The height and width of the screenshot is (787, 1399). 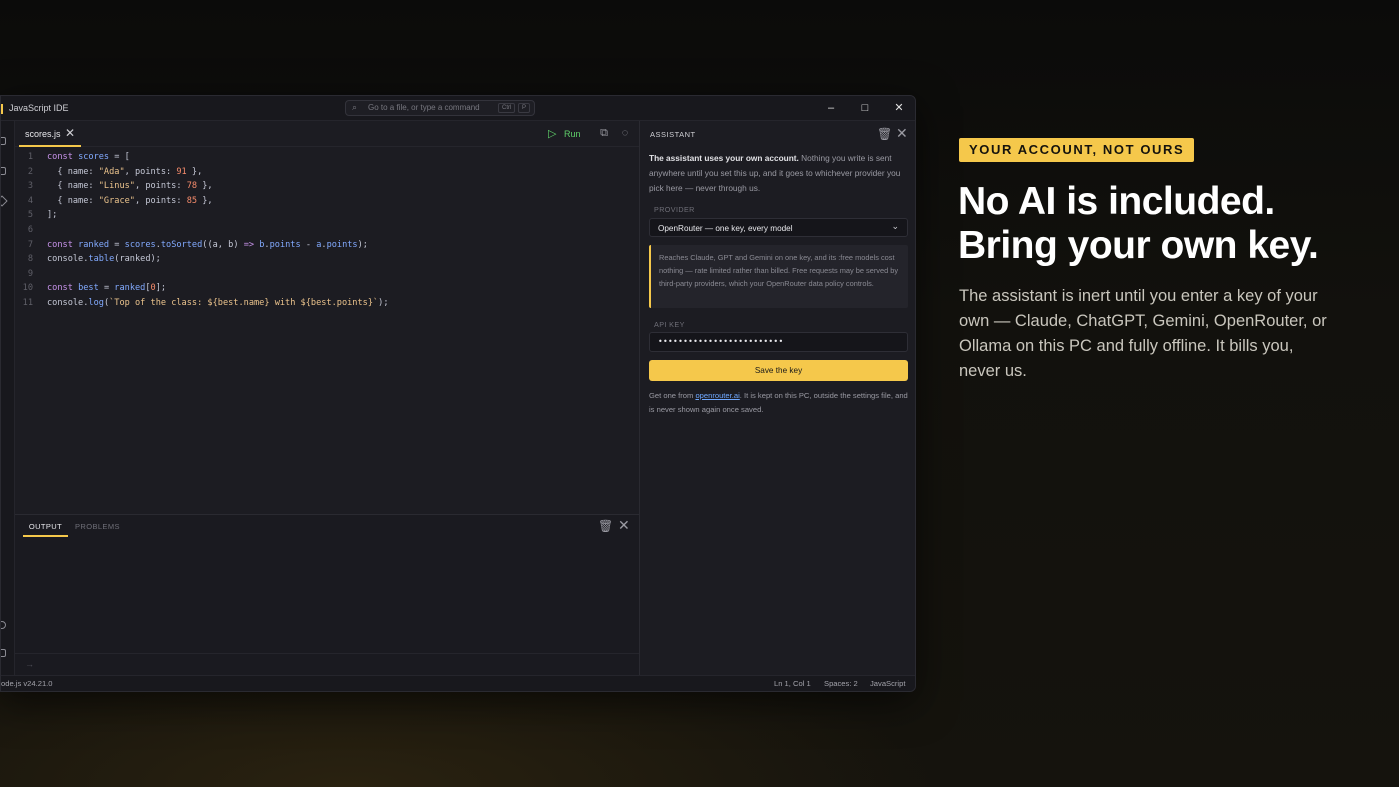 I want to click on shortcut-key-p: P, so click(x=524, y=108).